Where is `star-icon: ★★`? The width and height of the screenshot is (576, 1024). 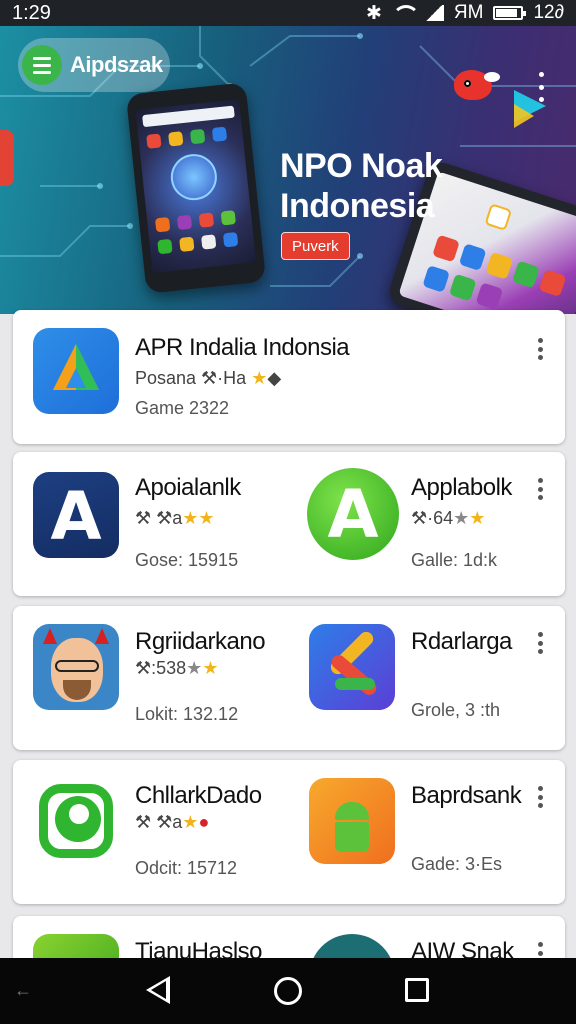
star-icon: ★★ is located at coordinates (198, 518).